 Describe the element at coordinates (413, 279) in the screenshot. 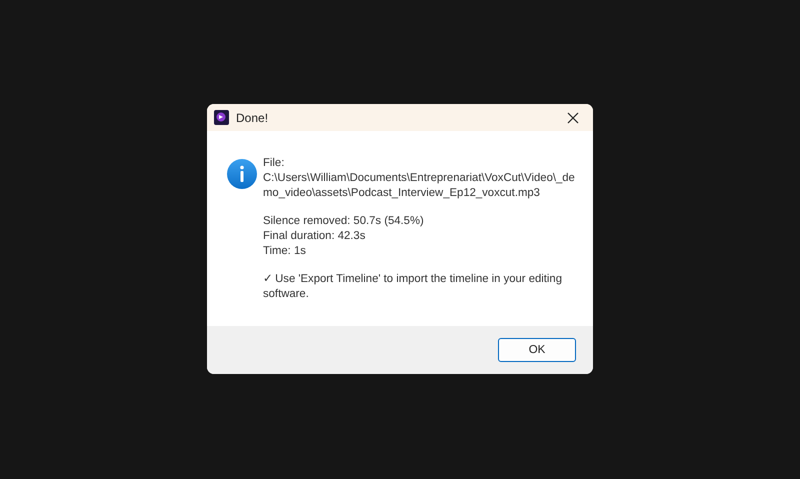

I see `message-text: ✓ Use 'Export Timeline' to import the timeline in your editing` at that location.